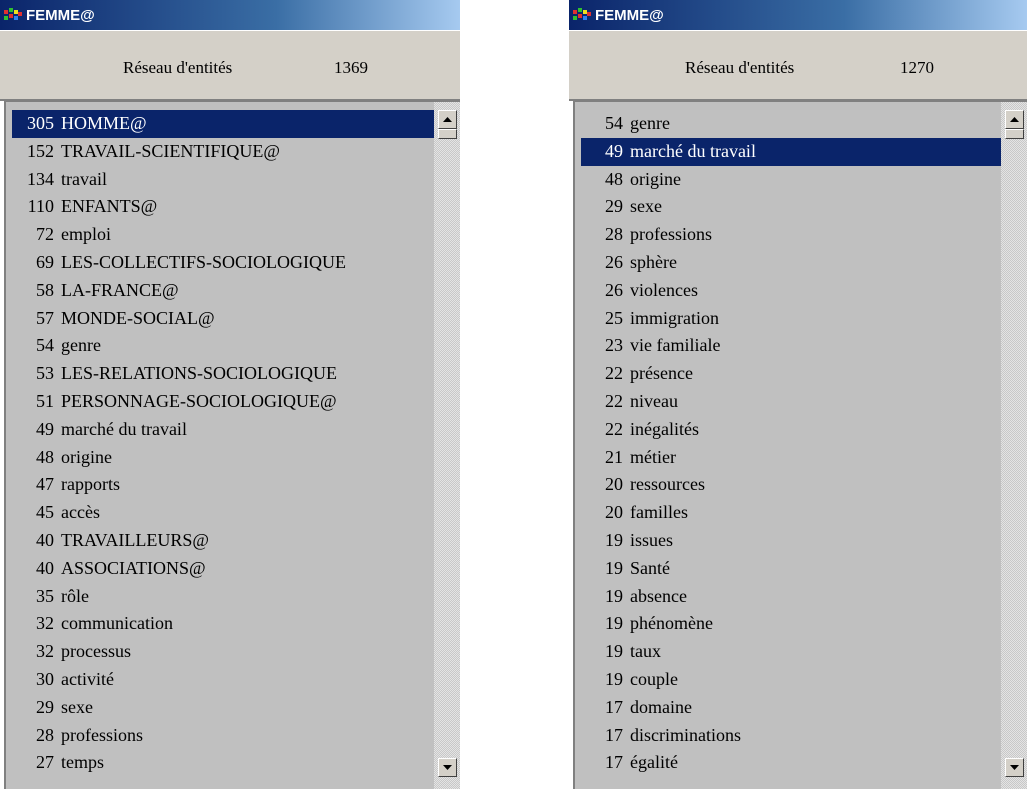 Image resolution: width=1027 pixels, height=789 pixels. I want to click on list-item: 152 TRAVAIL-SCIENTIFIQUE@, so click(223, 152).